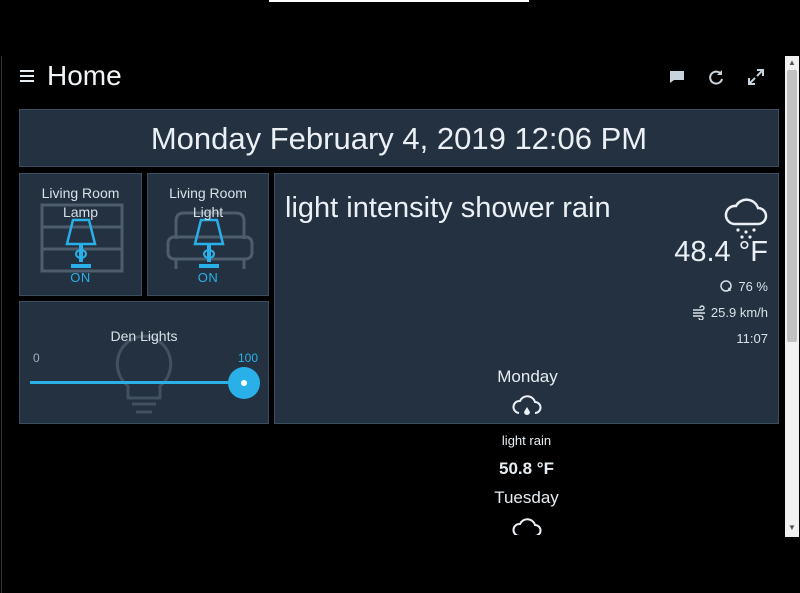 Image resolution: width=800 pixels, height=593 pixels. Describe the element at coordinates (526, 497) in the screenshot. I see `forecast-day: Tuesday` at that location.